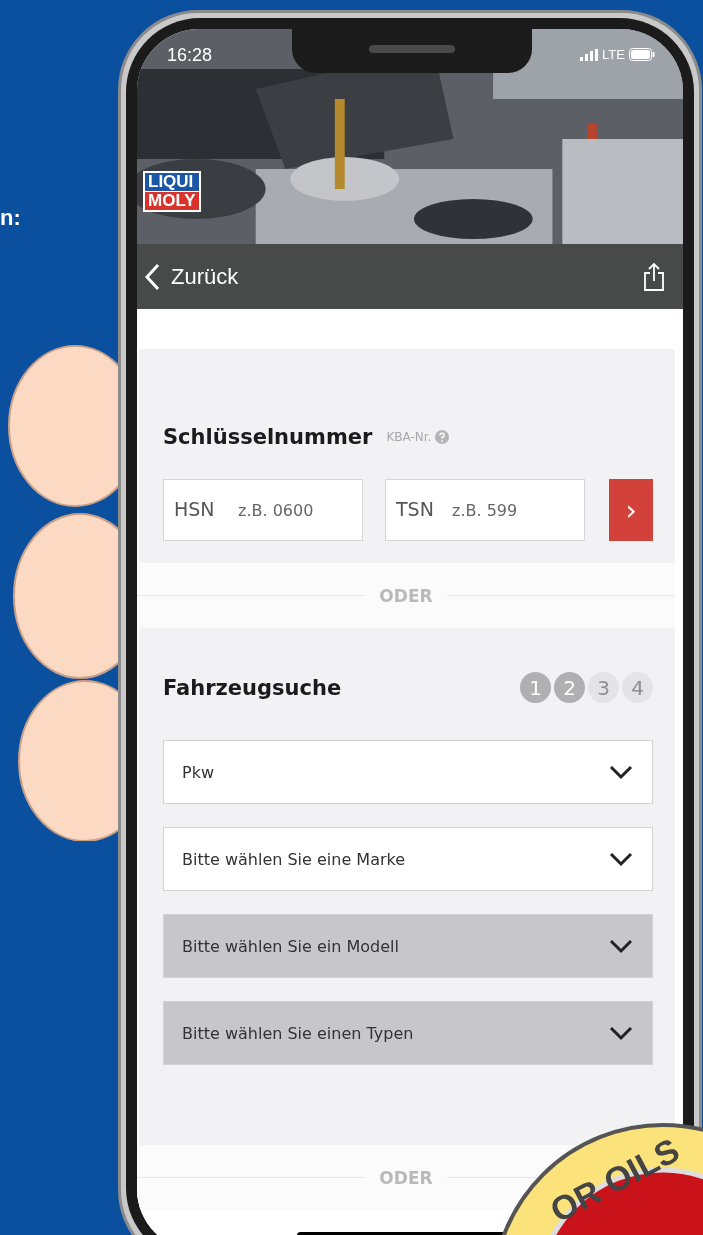 This screenshot has width=703, height=1235. Describe the element at coordinates (194, 509) in the screenshot. I see `field-label: HSN` at that location.